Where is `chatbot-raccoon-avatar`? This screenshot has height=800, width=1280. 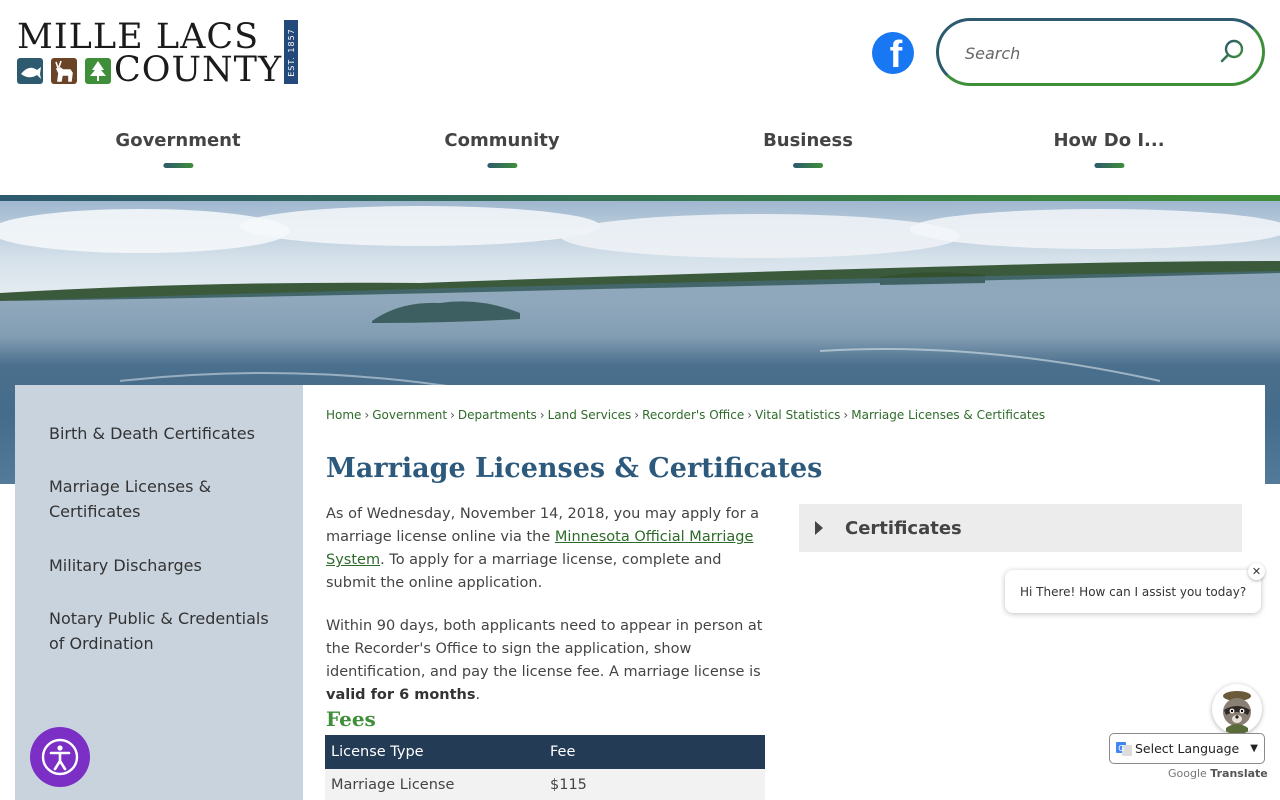 chatbot-raccoon-avatar is located at coordinates (1237, 709).